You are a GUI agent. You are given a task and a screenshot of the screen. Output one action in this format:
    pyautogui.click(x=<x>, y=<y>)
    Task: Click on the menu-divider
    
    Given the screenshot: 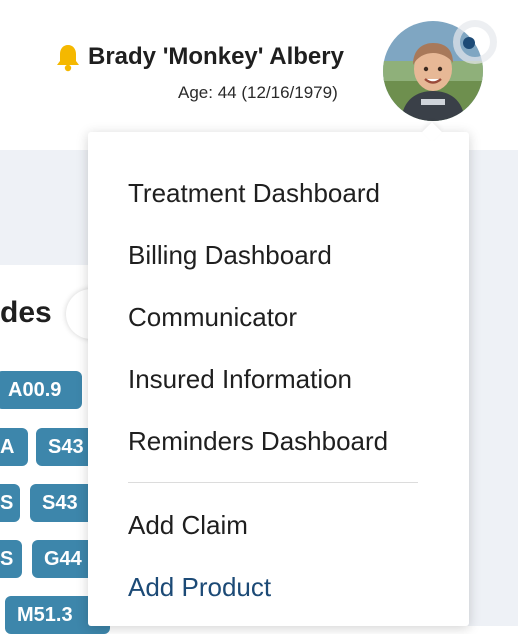 What is the action you would take?
    pyautogui.click(x=273, y=482)
    